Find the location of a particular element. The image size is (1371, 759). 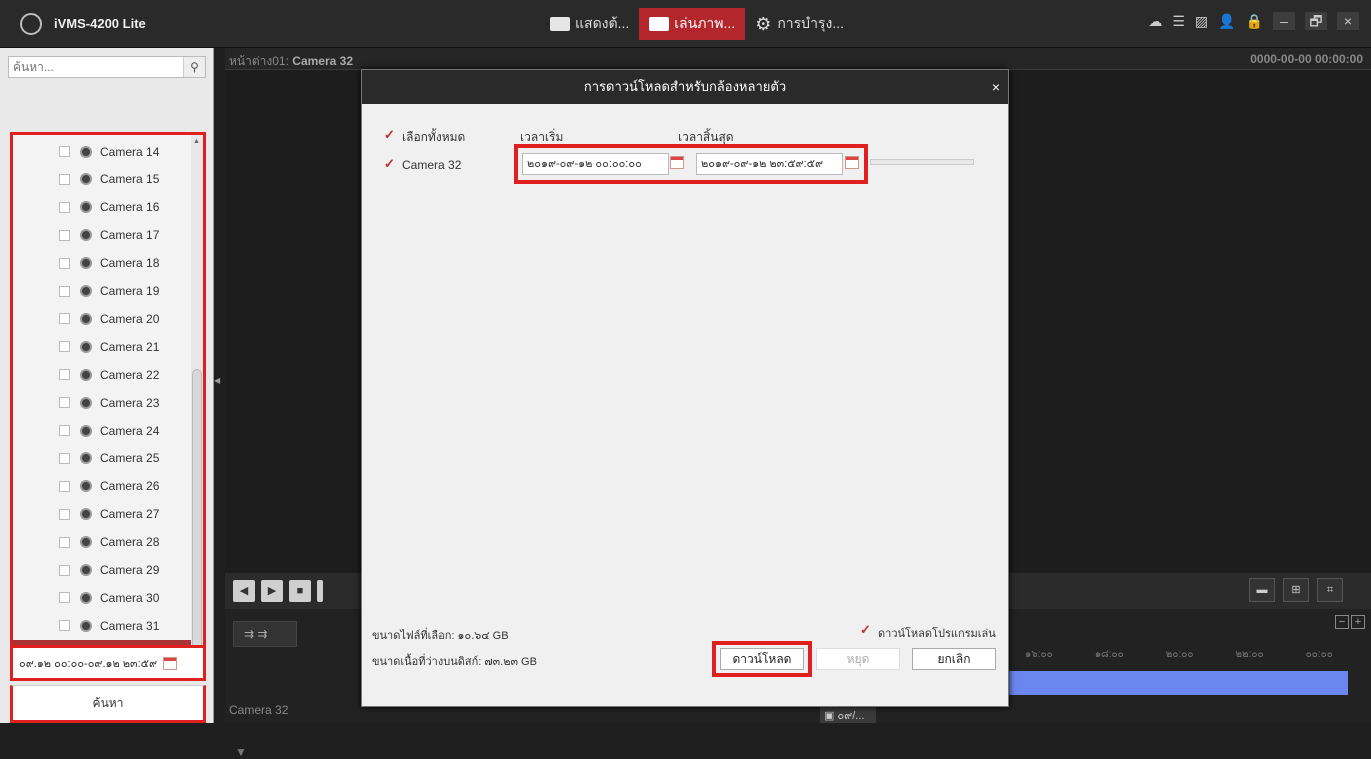

menu-icon: ☰ is located at coordinates (1178, 21).